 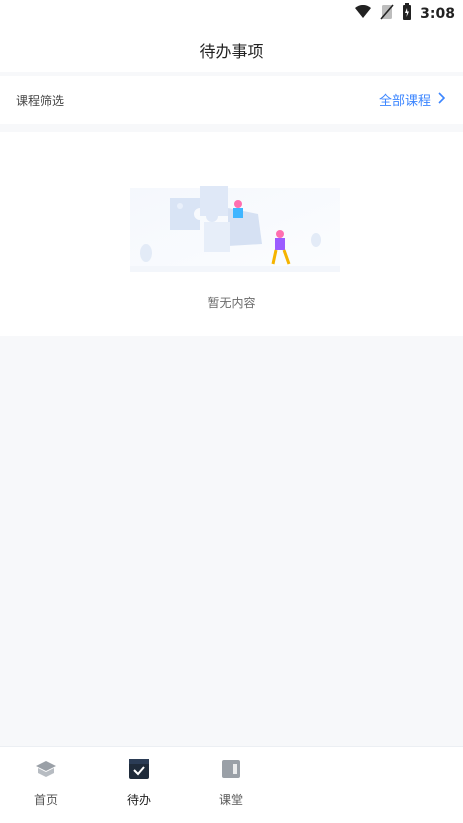 I want to click on course-filter-label: 课程筛选, so click(x=40, y=101).